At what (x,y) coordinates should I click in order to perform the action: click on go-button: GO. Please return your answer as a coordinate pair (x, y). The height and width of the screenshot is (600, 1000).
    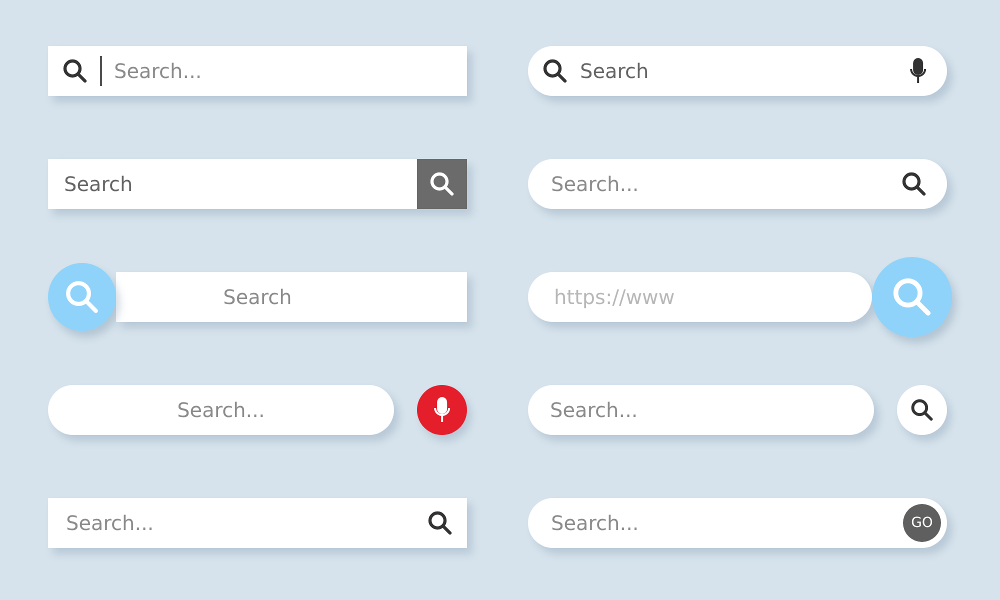
    Looking at the image, I should click on (922, 523).